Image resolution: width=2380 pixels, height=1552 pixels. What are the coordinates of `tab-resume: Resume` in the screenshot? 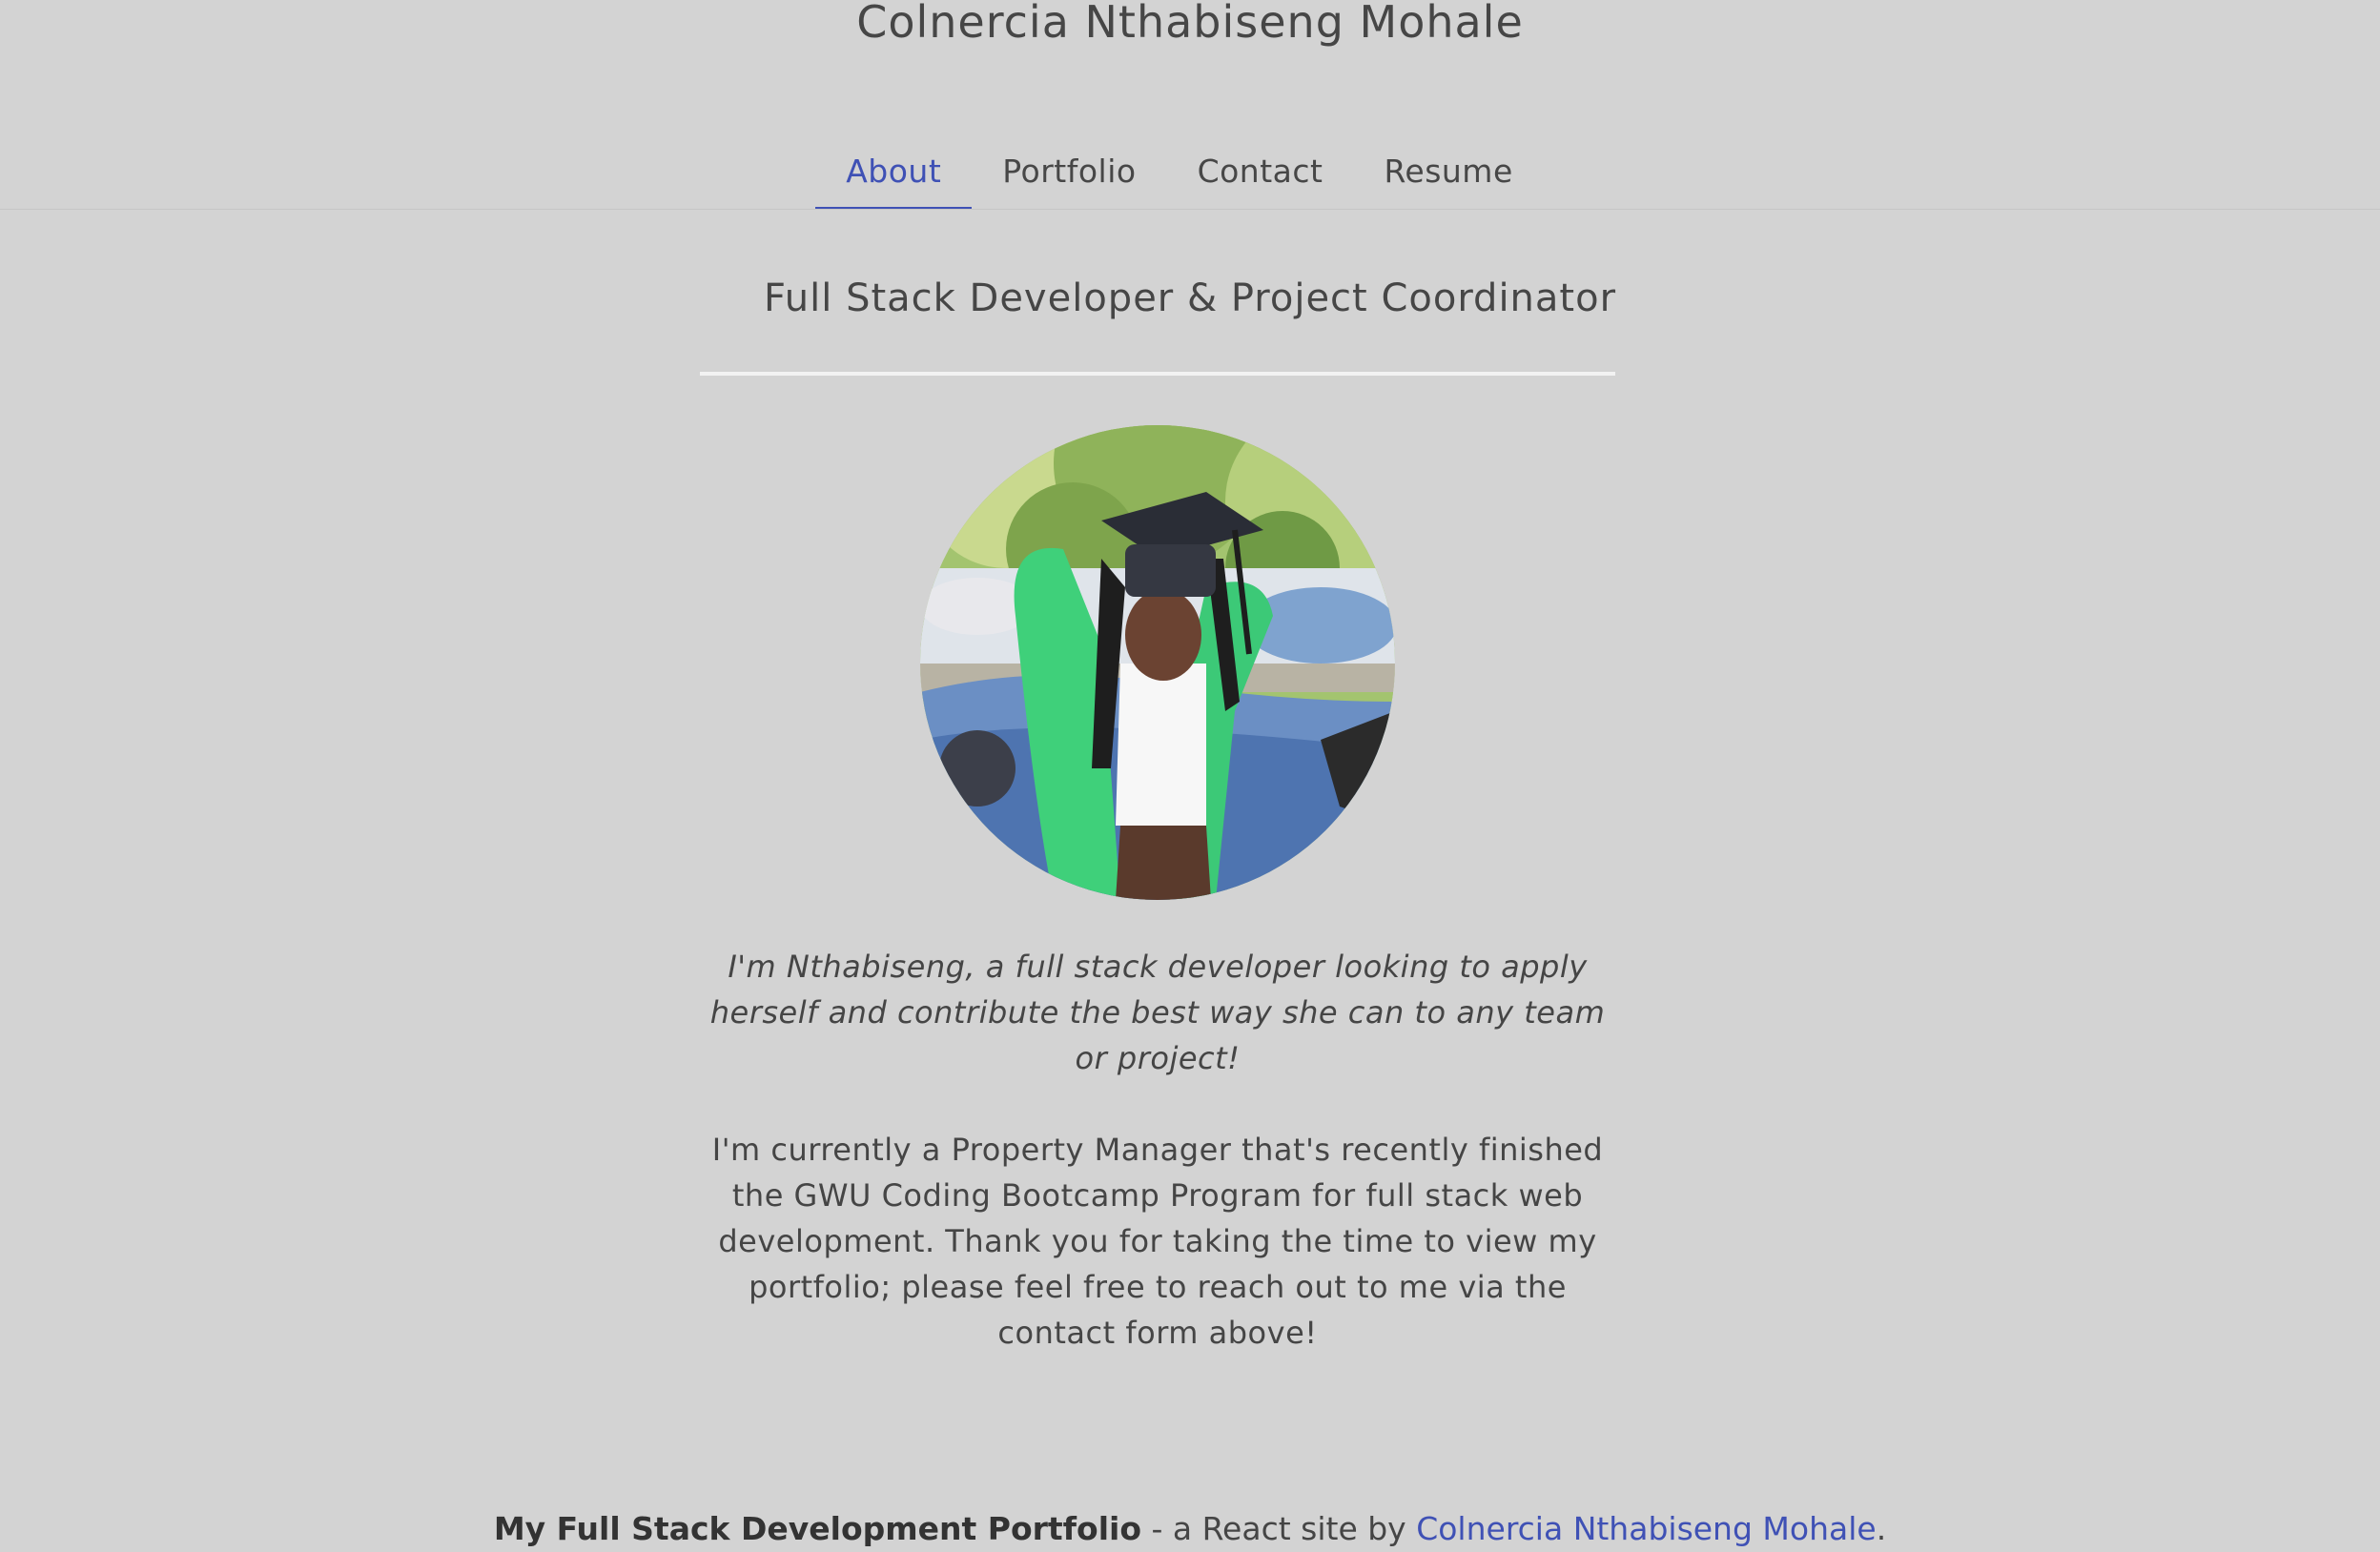 It's located at (1448, 170).